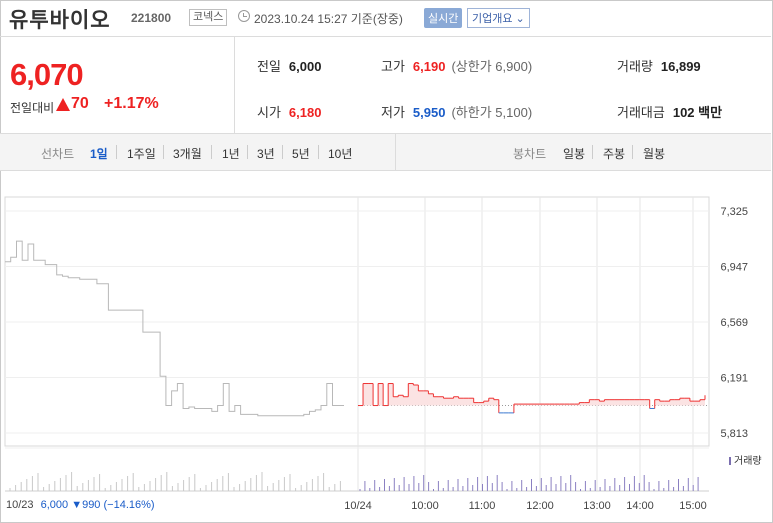 The width and height of the screenshot is (773, 523). Describe the element at coordinates (358, 506) in the screenshot. I see `x-tick-label: 10/24` at that location.